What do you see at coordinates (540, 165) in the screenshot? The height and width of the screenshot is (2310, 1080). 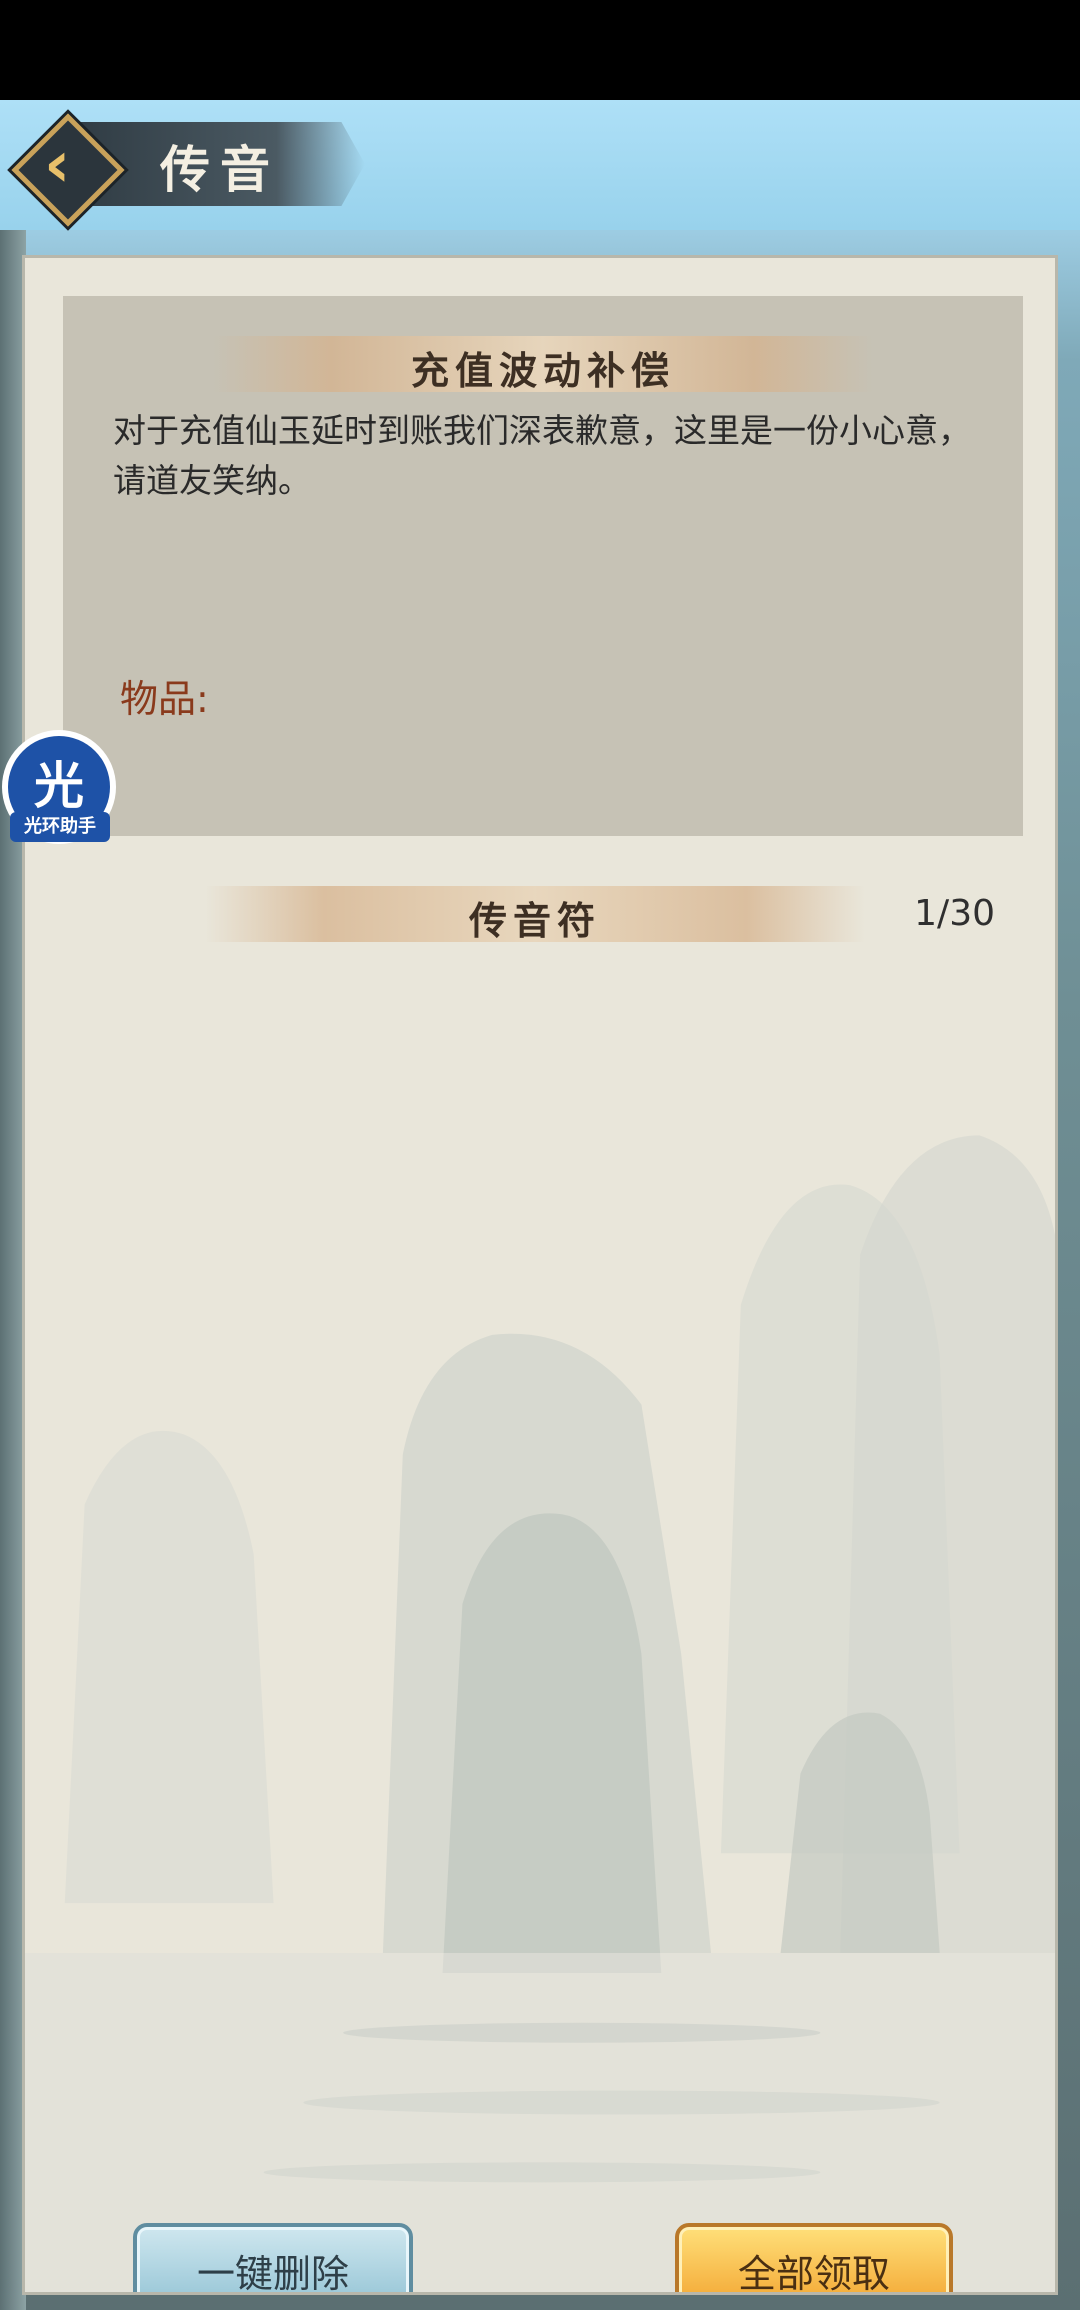 I see `header-bar: 传音 ‹` at bounding box center [540, 165].